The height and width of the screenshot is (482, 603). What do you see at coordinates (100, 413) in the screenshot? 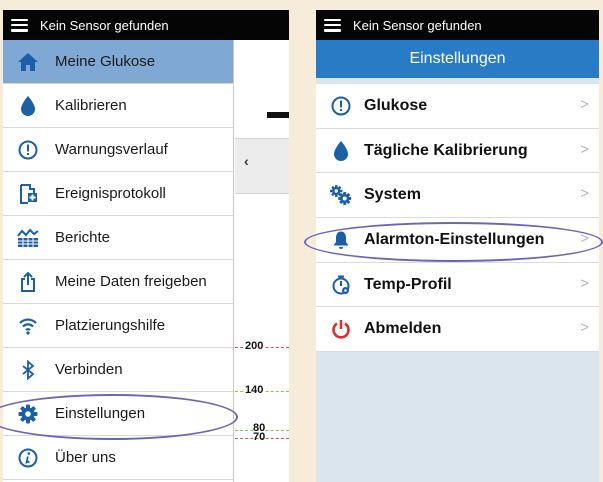
I see `menu-label: Einstellungen` at bounding box center [100, 413].